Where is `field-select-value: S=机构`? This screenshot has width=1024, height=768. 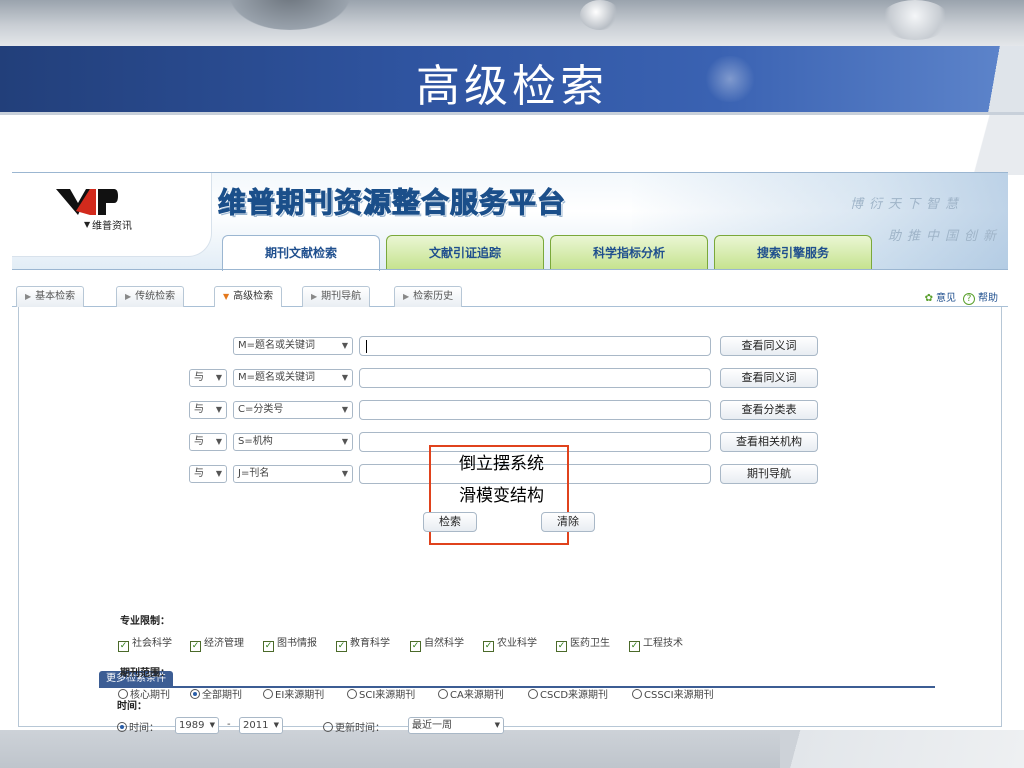
field-select-value: S=机构 is located at coordinates (255, 441).